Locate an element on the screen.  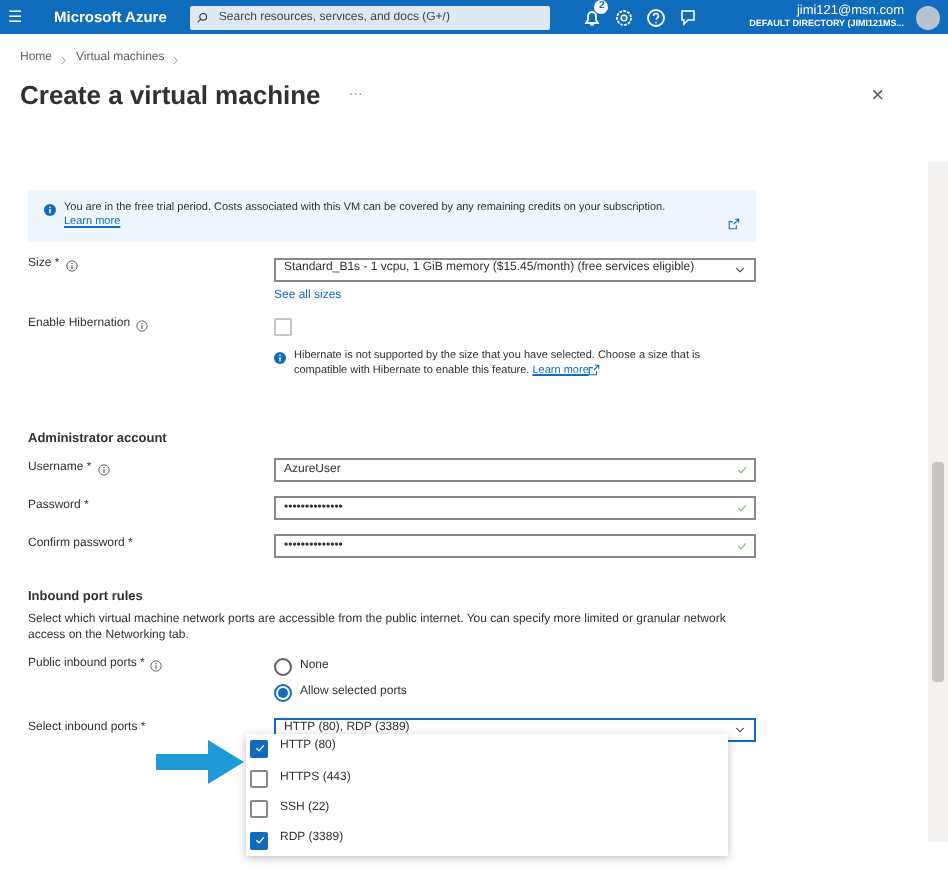
page-title: Create a virtual machine is located at coordinates (170, 96).